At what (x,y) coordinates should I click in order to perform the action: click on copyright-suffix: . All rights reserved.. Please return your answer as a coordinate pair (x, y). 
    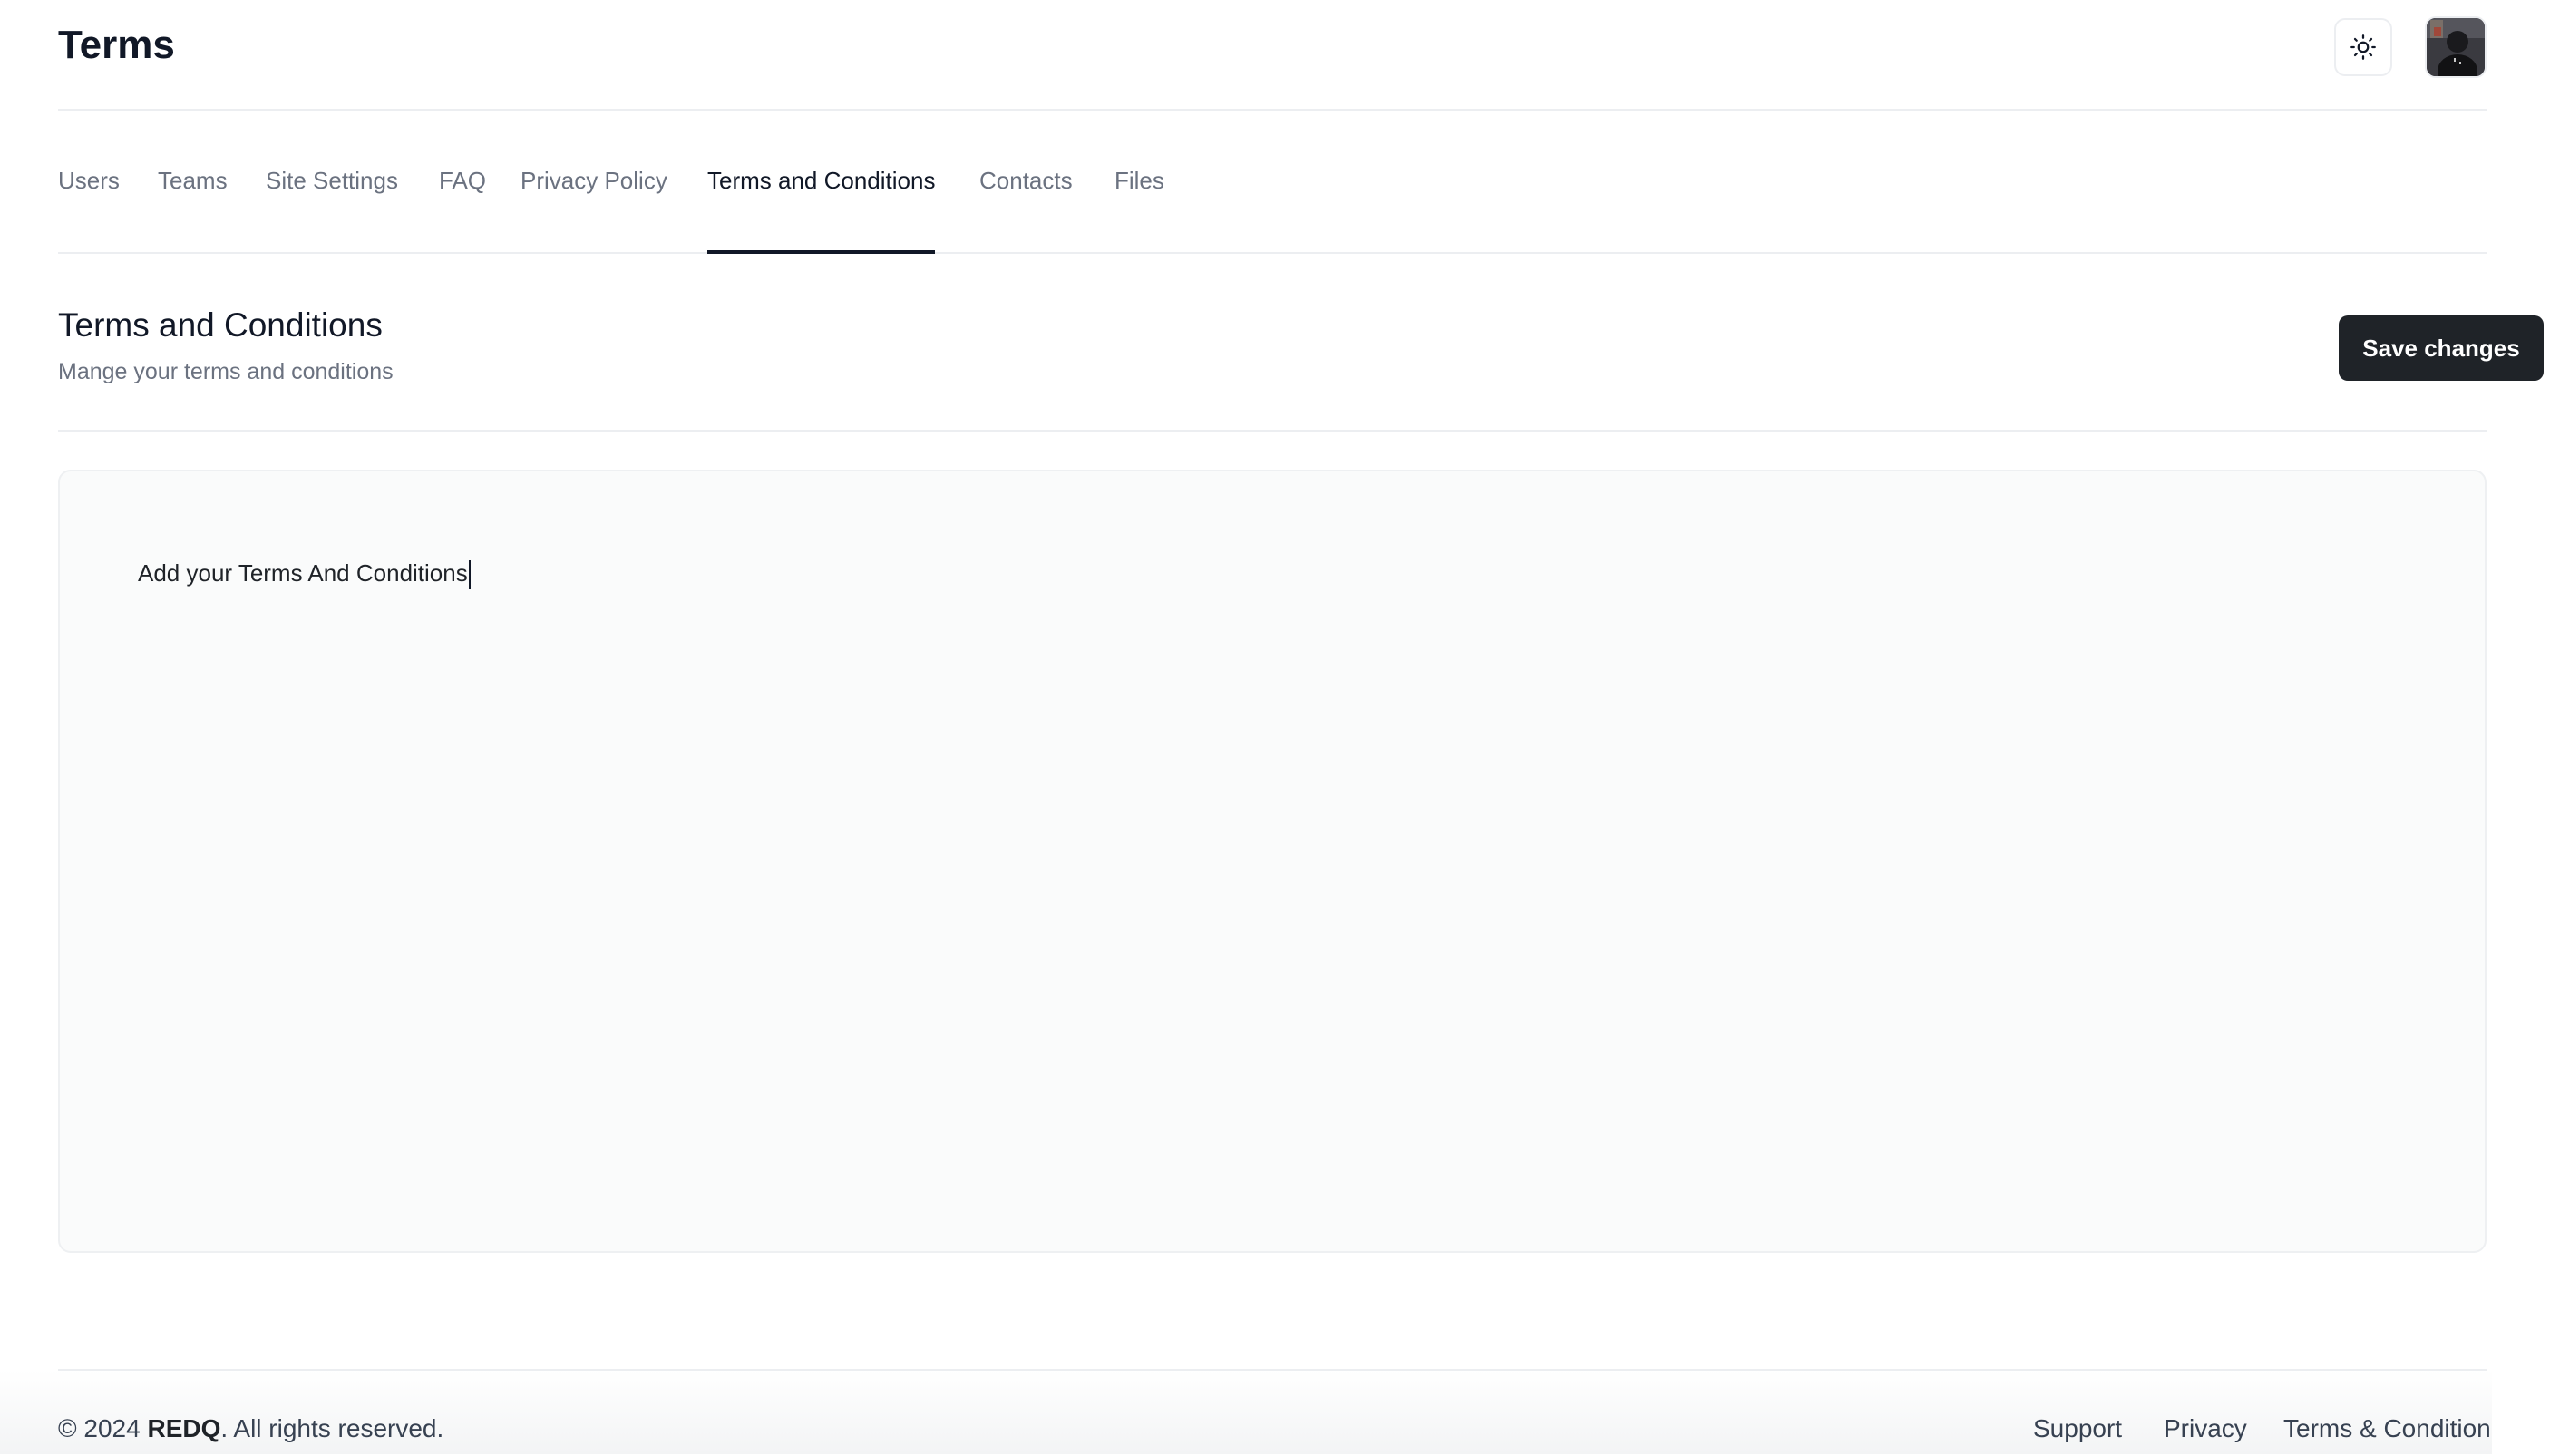
    Looking at the image, I should click on (332, 1428).